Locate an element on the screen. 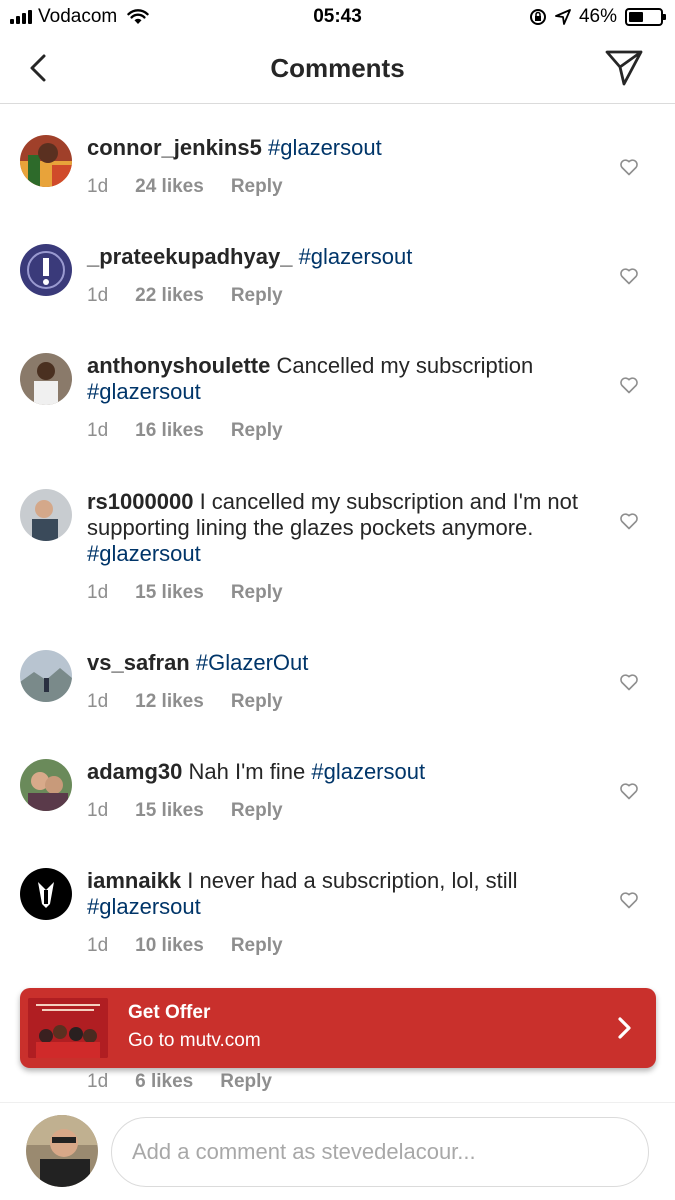  comment-username: anthonyshoulette is located at coordinates (178, 365).